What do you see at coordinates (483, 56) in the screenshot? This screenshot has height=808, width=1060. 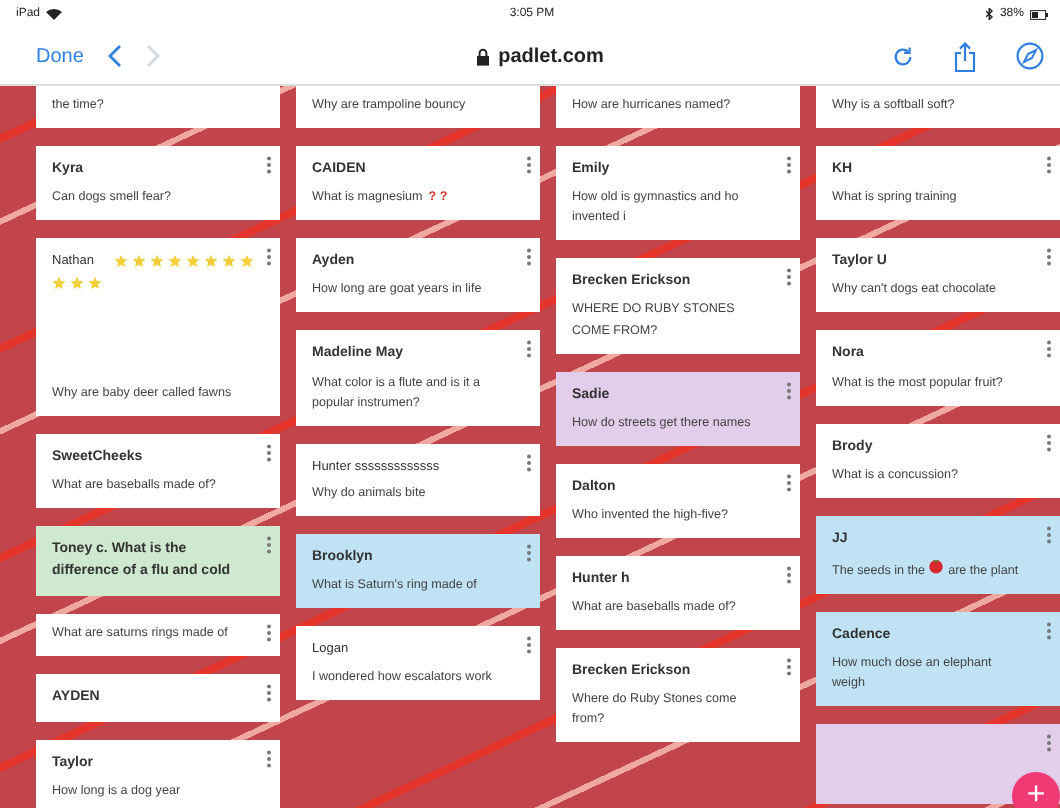 I see `lock-icon` at bounding box center [483, 56].